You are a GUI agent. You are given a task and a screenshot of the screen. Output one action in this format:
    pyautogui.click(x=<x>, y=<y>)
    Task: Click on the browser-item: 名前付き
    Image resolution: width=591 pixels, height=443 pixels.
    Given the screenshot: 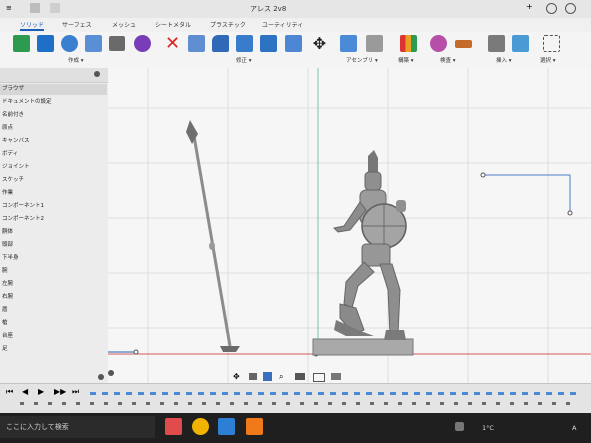 What is the action you would take?
    pyautogui.click(x=53, y=115)
    